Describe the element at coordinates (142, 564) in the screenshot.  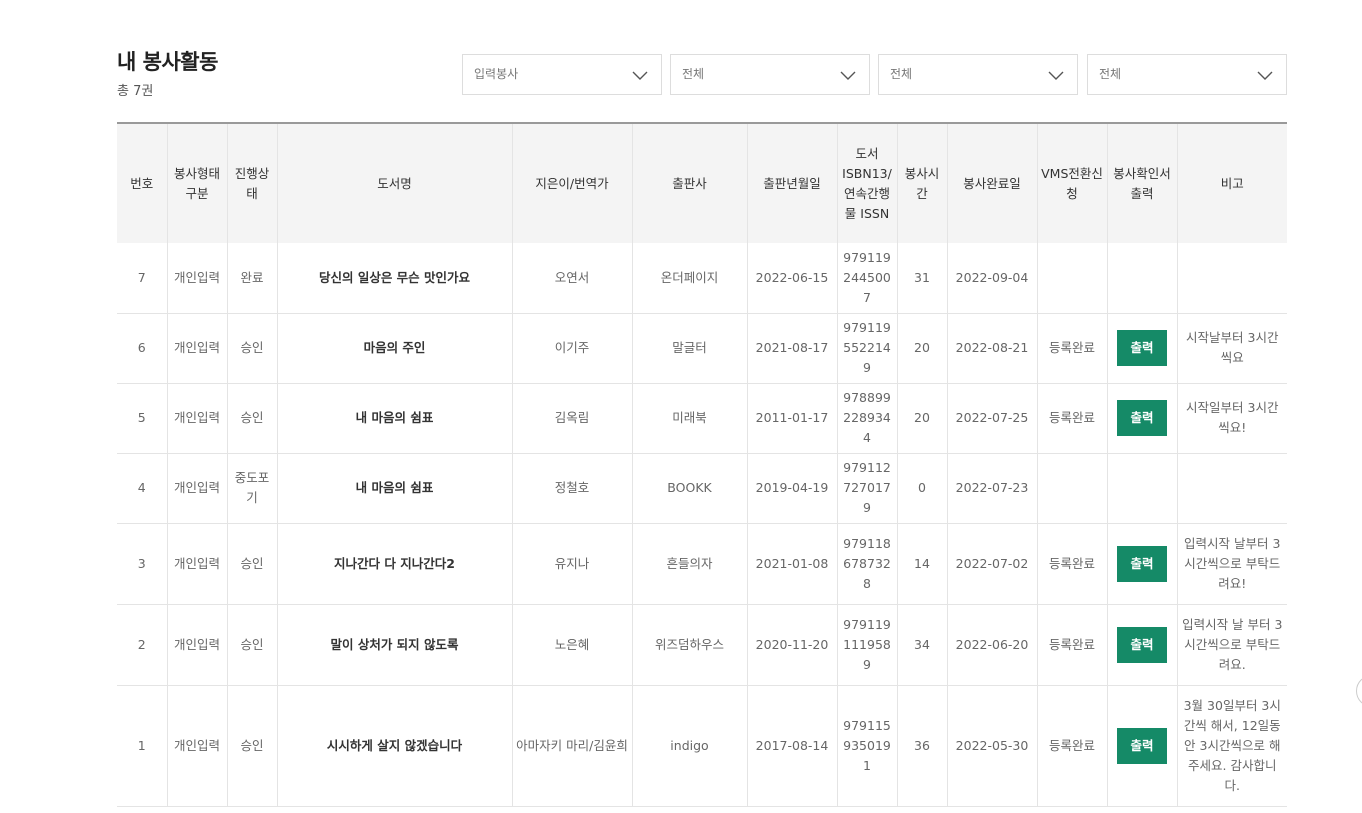
I see `cell-number: 3` at that location.